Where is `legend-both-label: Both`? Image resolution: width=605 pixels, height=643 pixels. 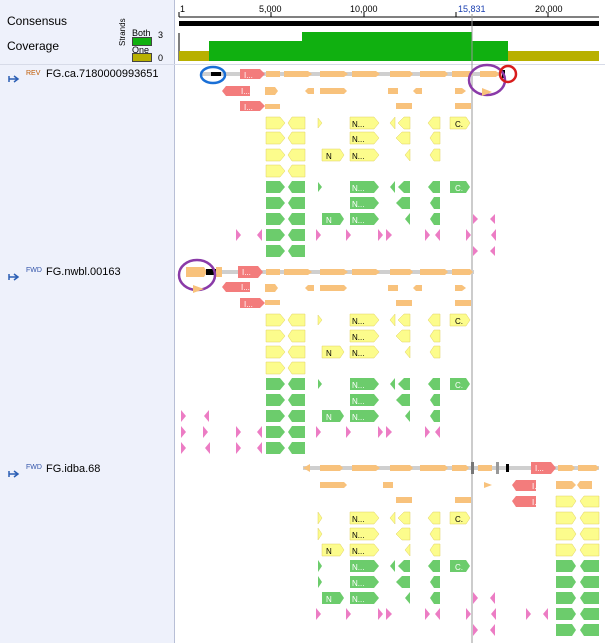 legend-both-label: Both is located at coordinates (141, 33).